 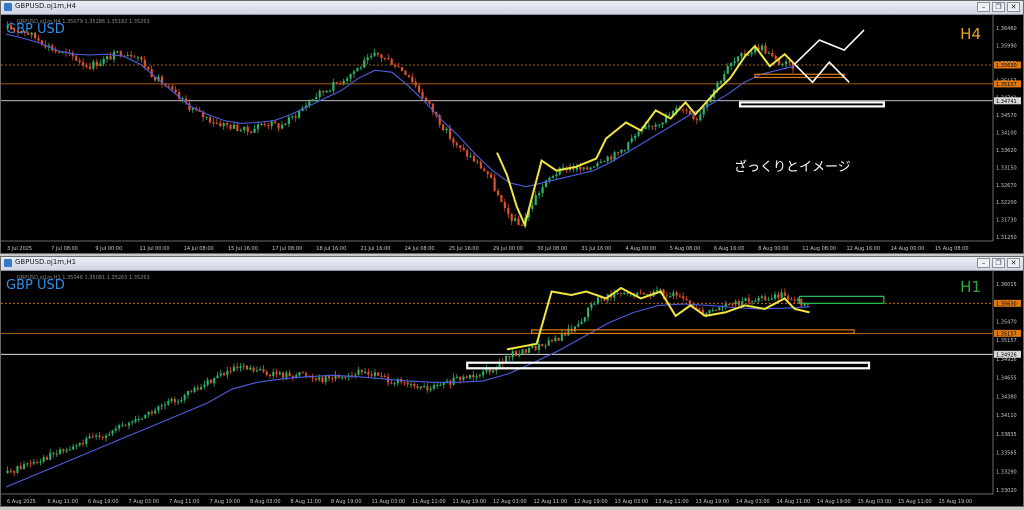 What do you see at coordinates (908, 249) in the screenshot?
I see `time-tick-label: 14 Aug 00:00` at bounding box center [908, 249].